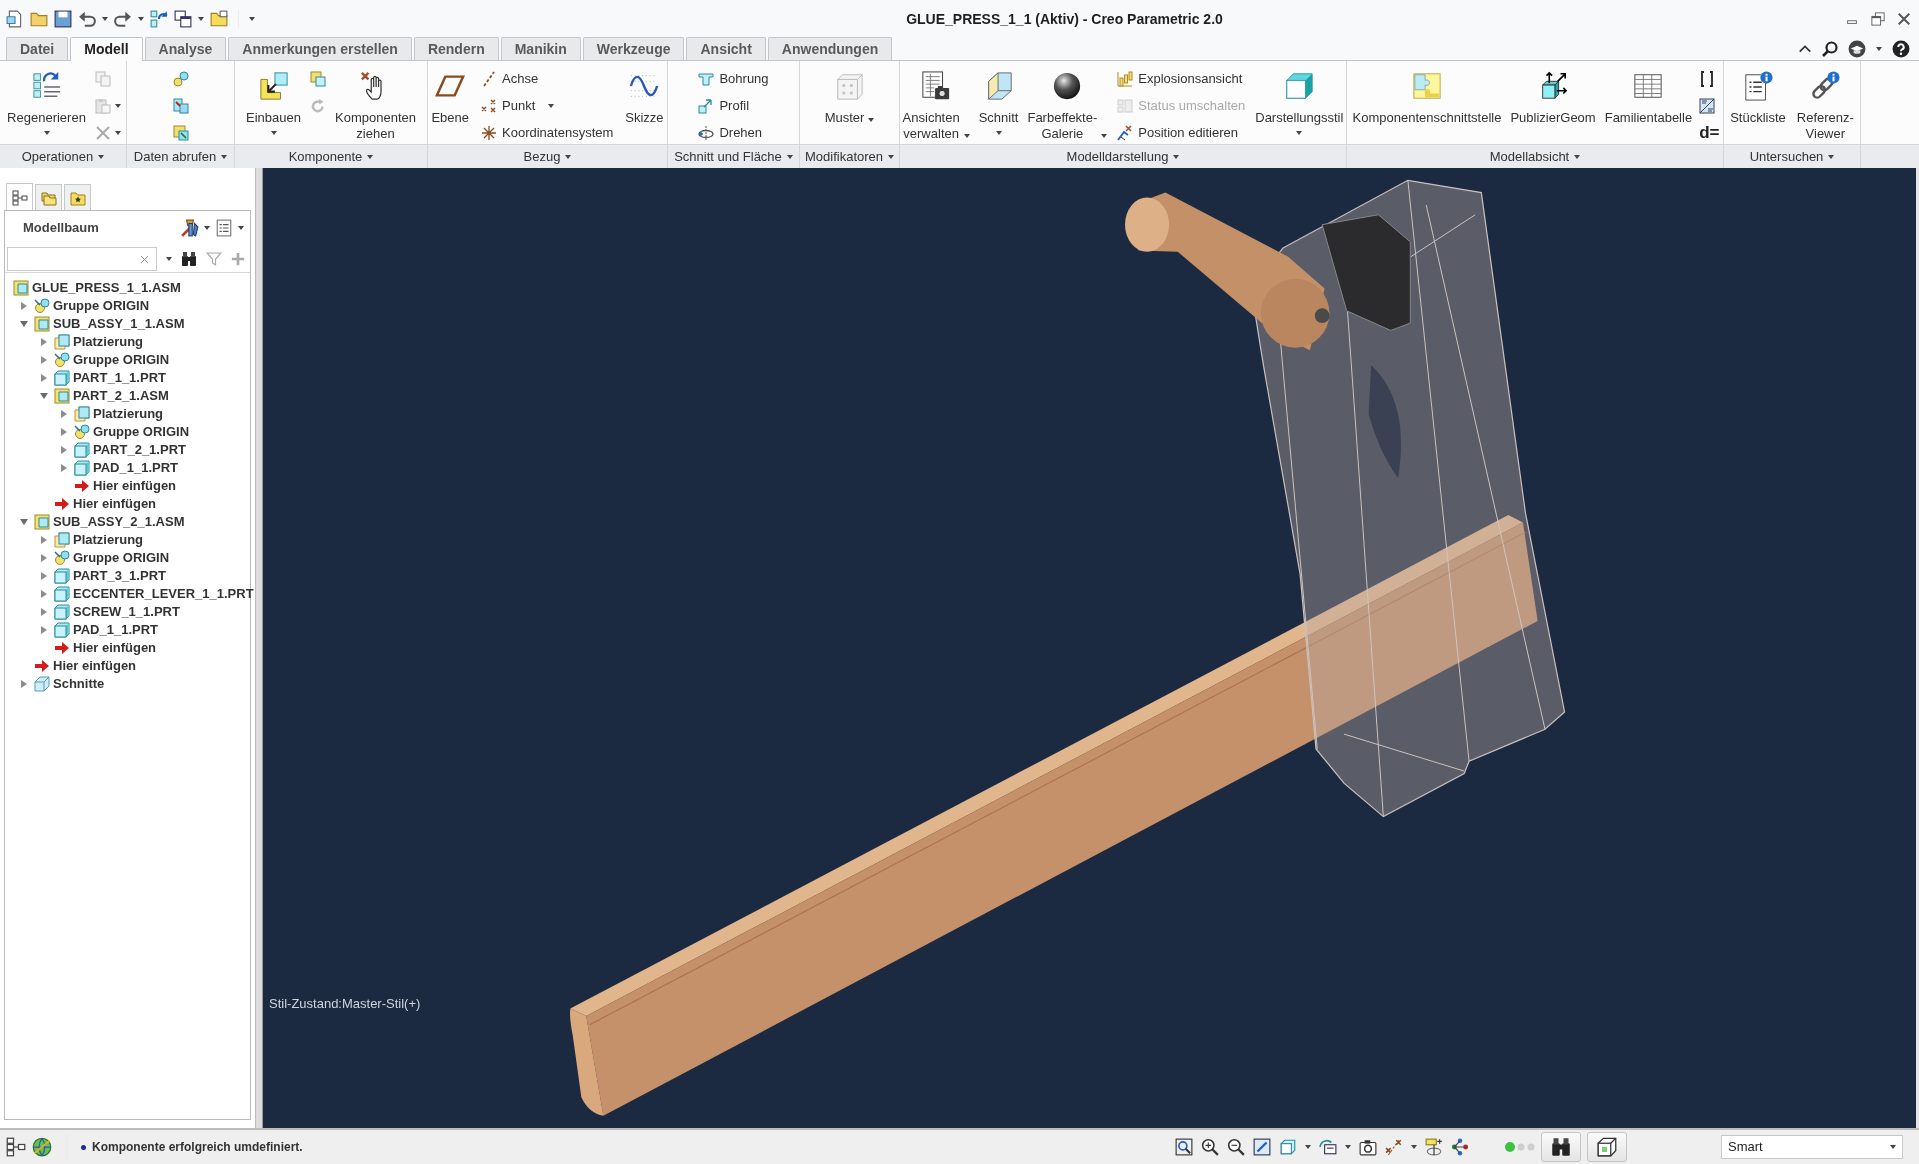 The image size is (1919, 1164). Describe the element at coordinates (936, 103) in the screenshot. I see `ribbon-button: Ansichten verwalten` at that location.